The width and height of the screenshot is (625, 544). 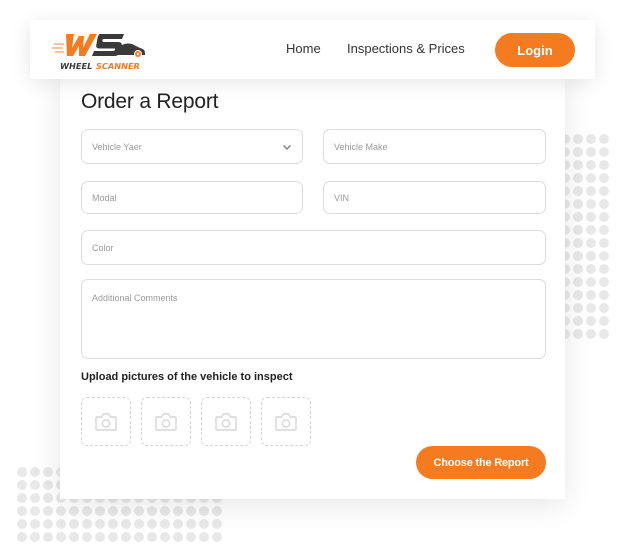 I want to click on color-input: Color, so click(x=313, y=247).